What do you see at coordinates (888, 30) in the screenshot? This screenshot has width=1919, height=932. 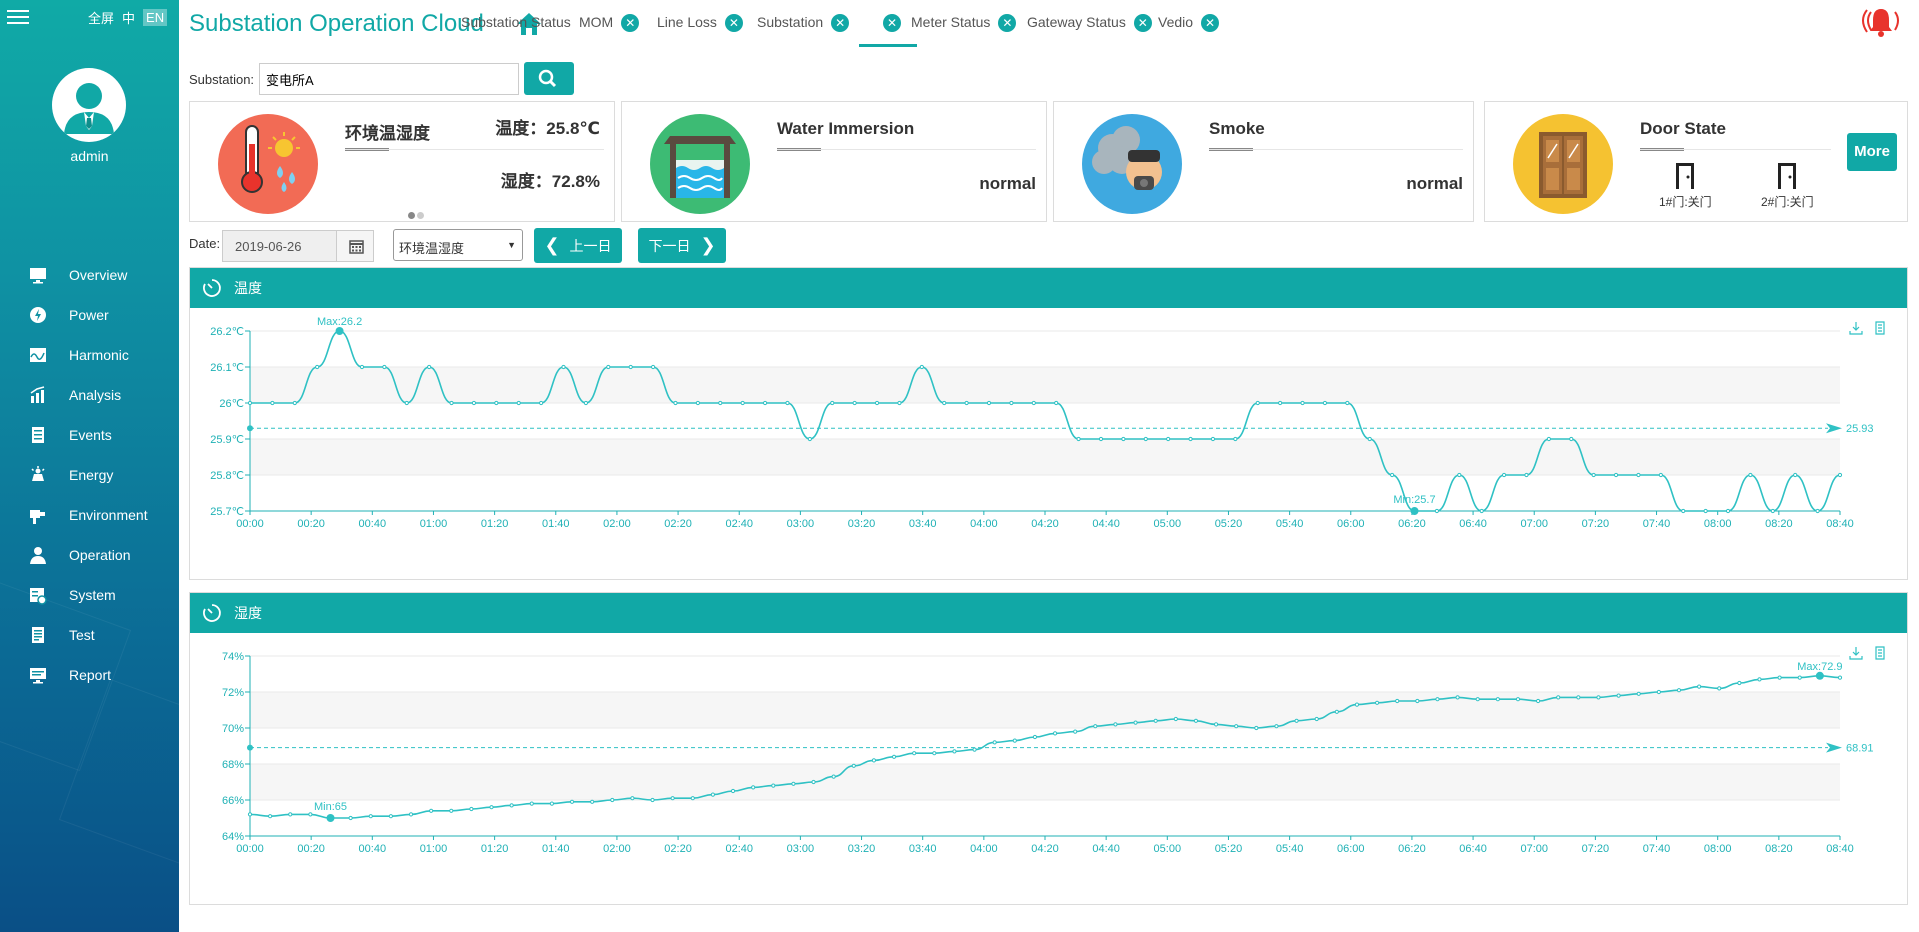 I see `tab-active: ✕` at bounding box center [888, 30].